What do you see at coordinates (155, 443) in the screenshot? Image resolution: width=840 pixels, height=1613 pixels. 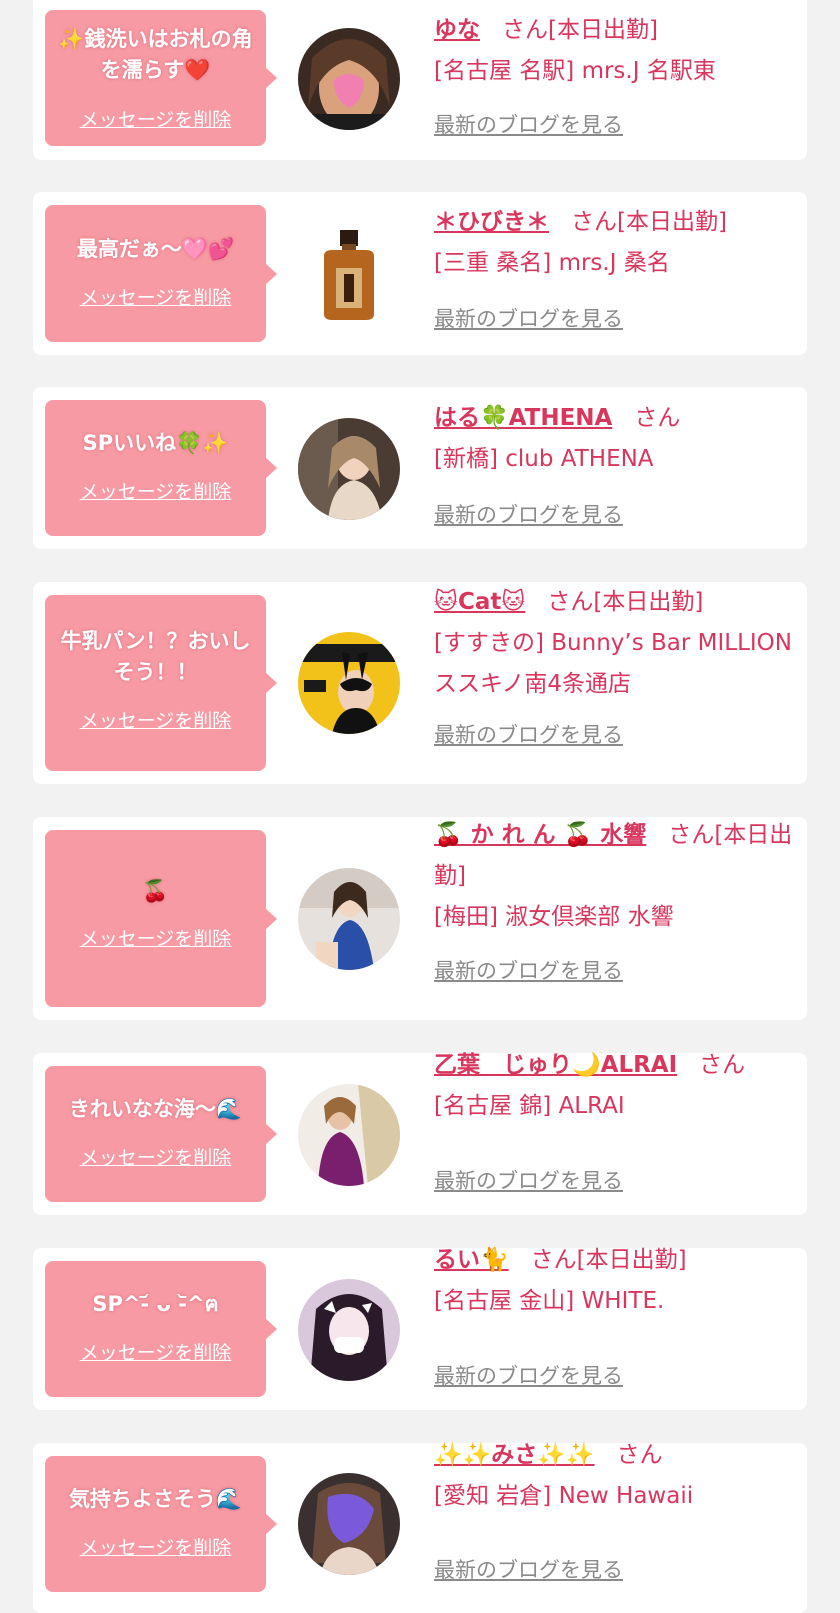 I see `message-text: SPいいね🍀✨` at bounding box center [155, 443].